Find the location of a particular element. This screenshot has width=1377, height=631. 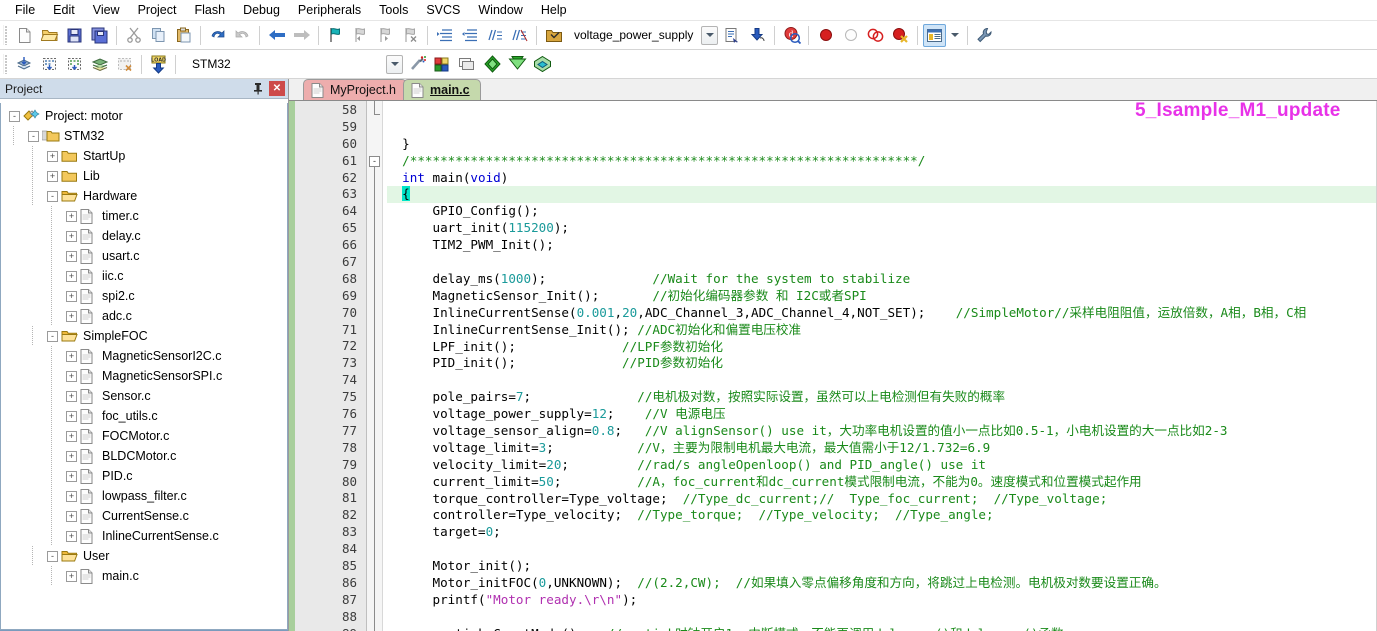

project-target-combo: voltage_power_supply is located at coordinates (643, 35).